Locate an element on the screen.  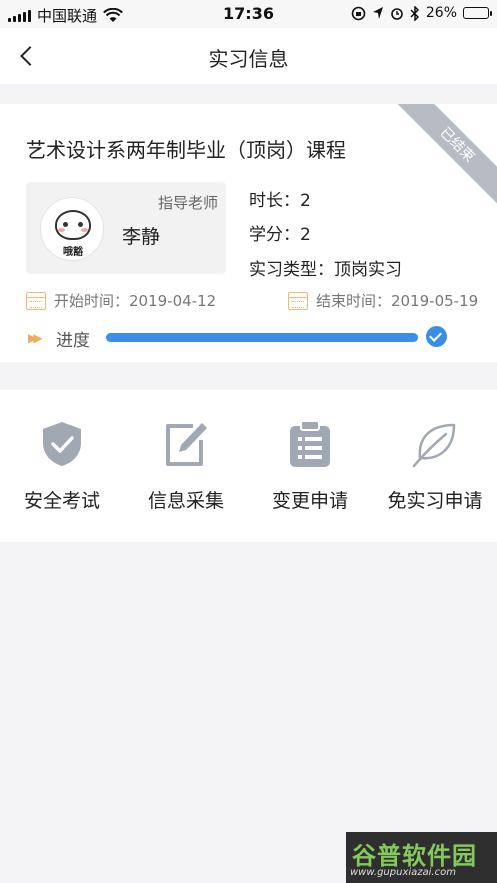
location-icon is located at coordinates (377, 13).